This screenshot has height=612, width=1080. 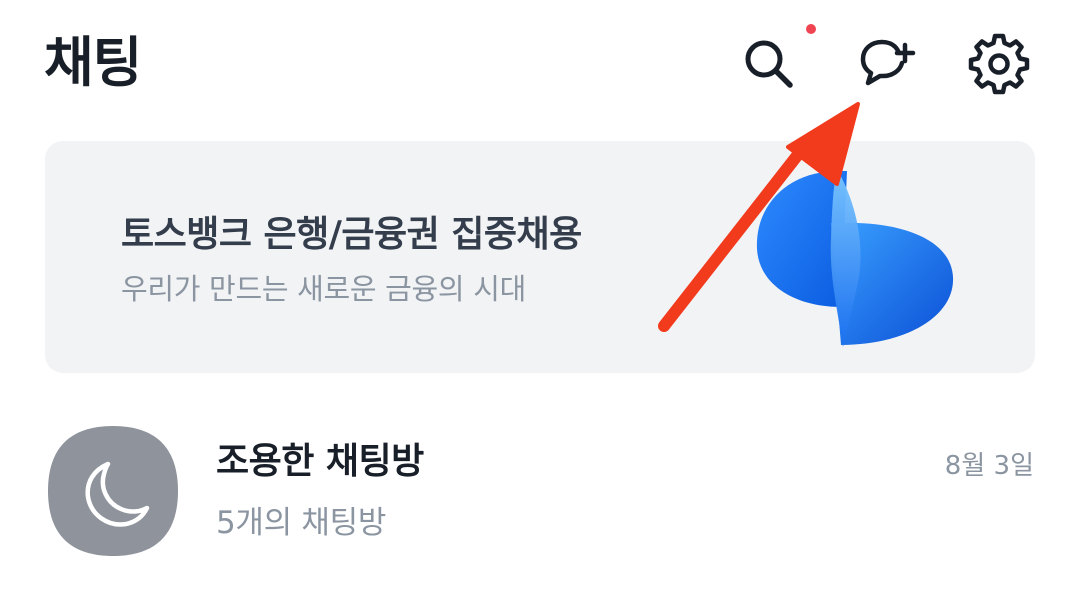 What do you see at coordinates (855, 258) in the screenshot?
I see `toss-blue-logo` at bounding box center [855, 258].